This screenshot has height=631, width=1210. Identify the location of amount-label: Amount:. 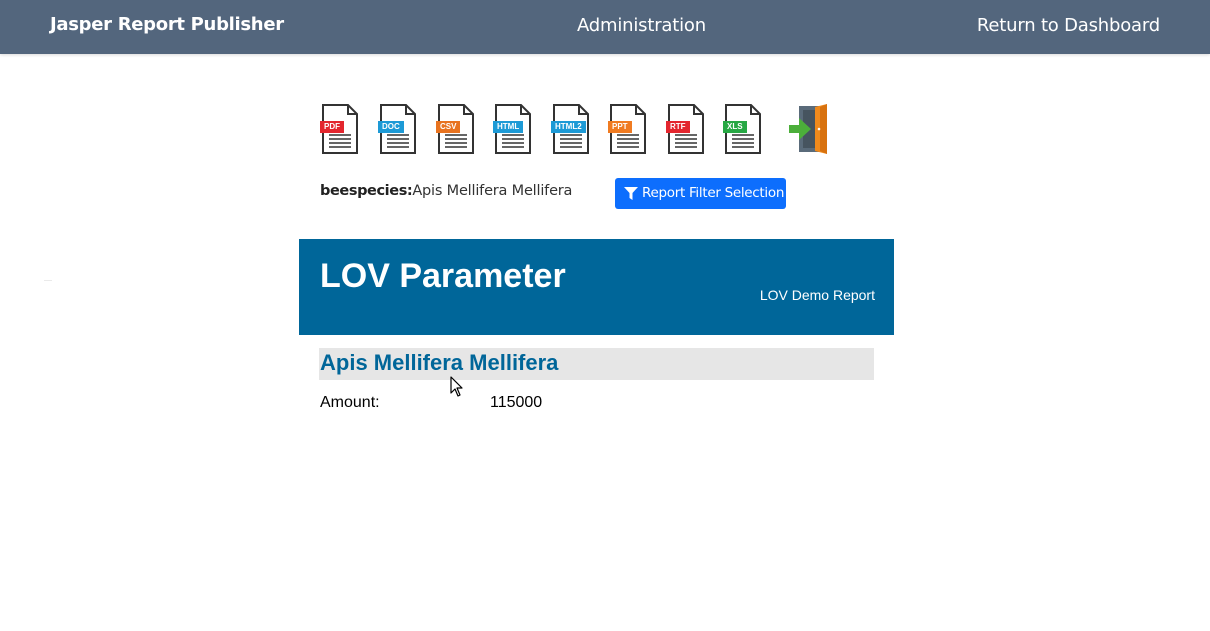
(350, 402).